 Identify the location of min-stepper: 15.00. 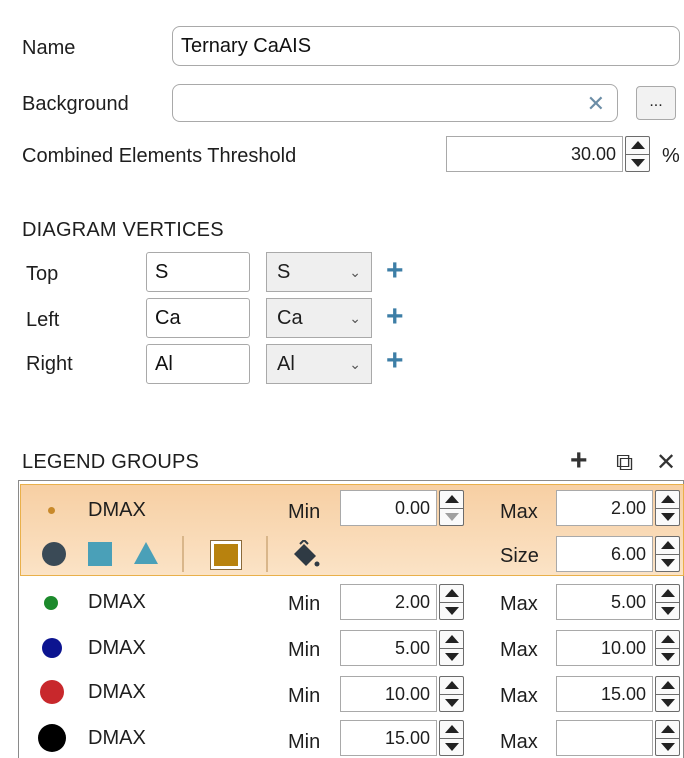
(402, 738).